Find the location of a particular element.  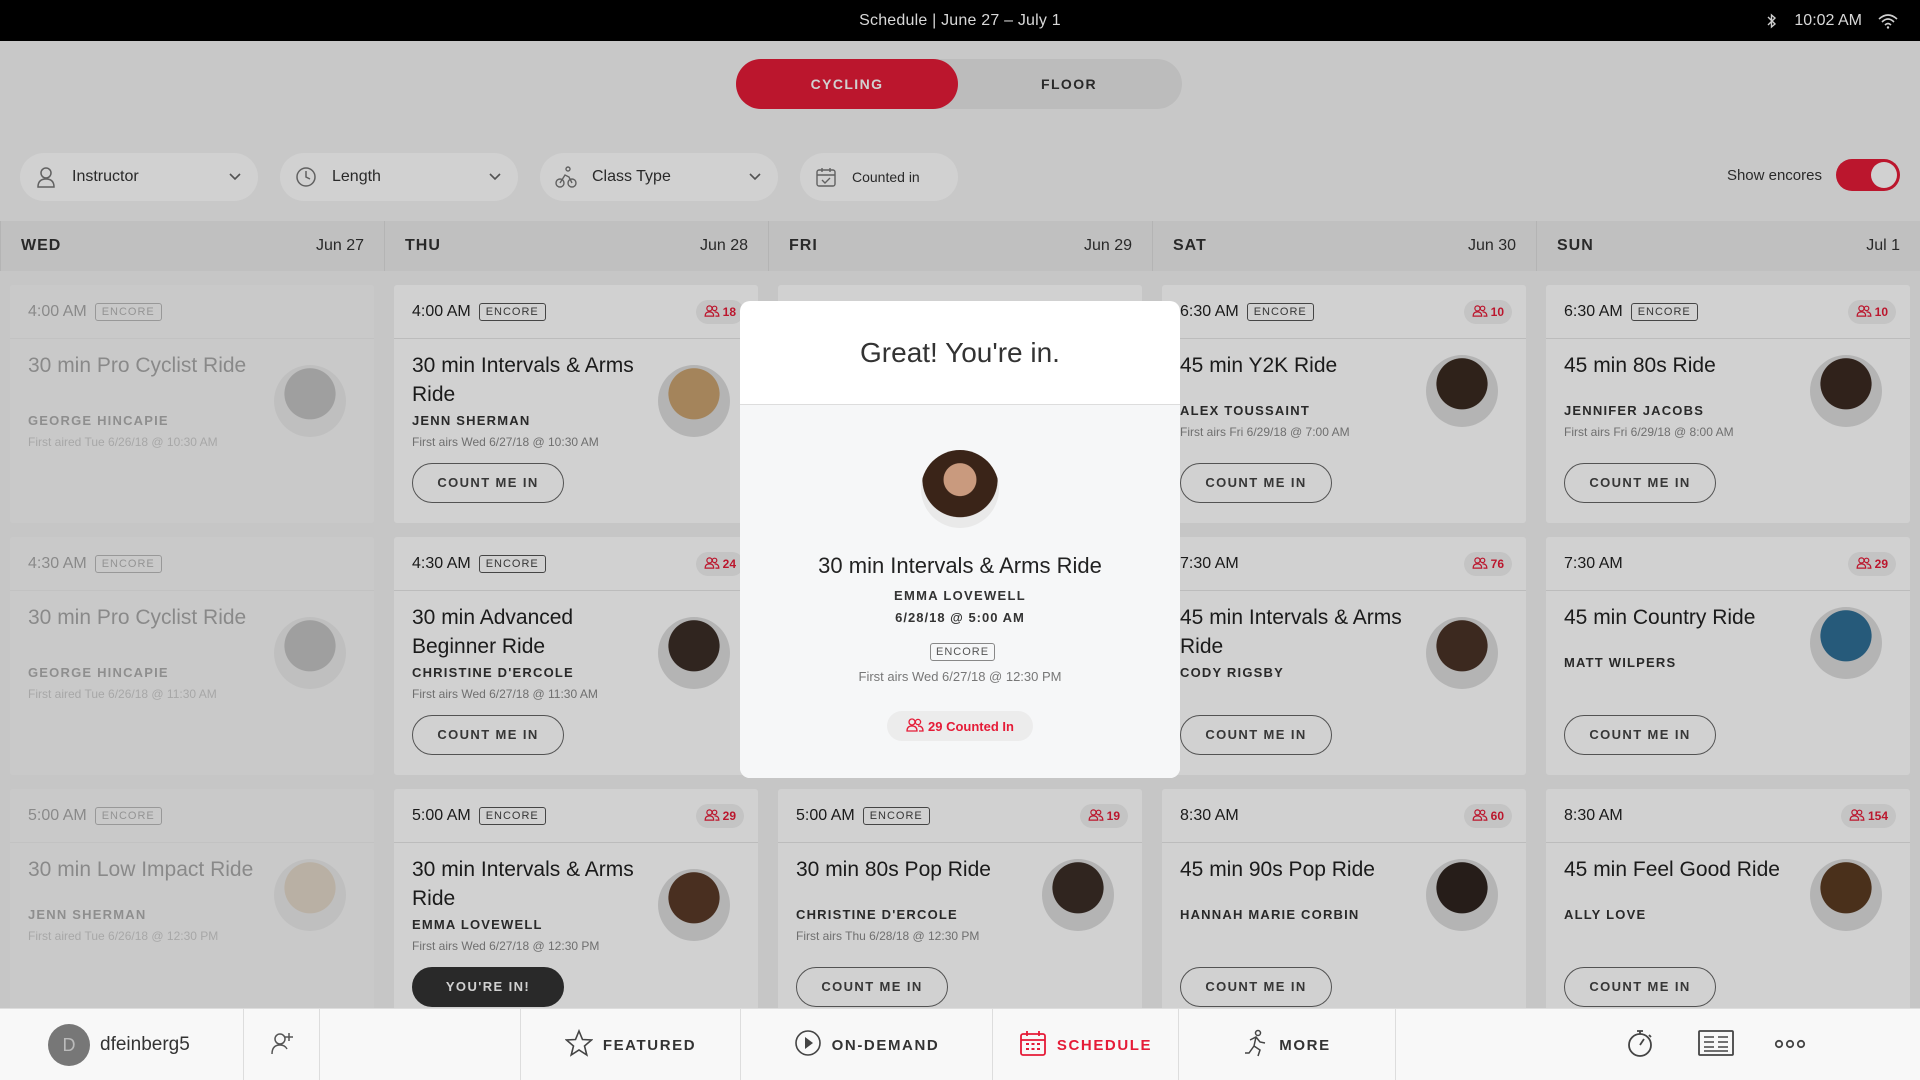

dialog-datetime: 6/28/18 @ 5:00 AM is located at coordinates (960, 617).